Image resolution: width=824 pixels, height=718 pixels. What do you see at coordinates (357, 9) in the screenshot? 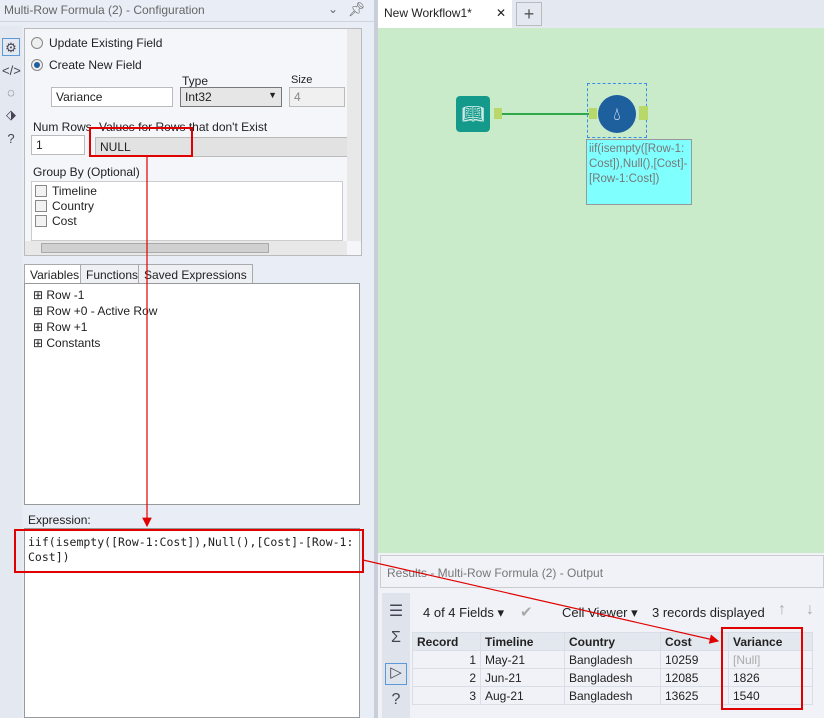
I see `pin-icon: 📌︎` at bounding box center [357, 9].